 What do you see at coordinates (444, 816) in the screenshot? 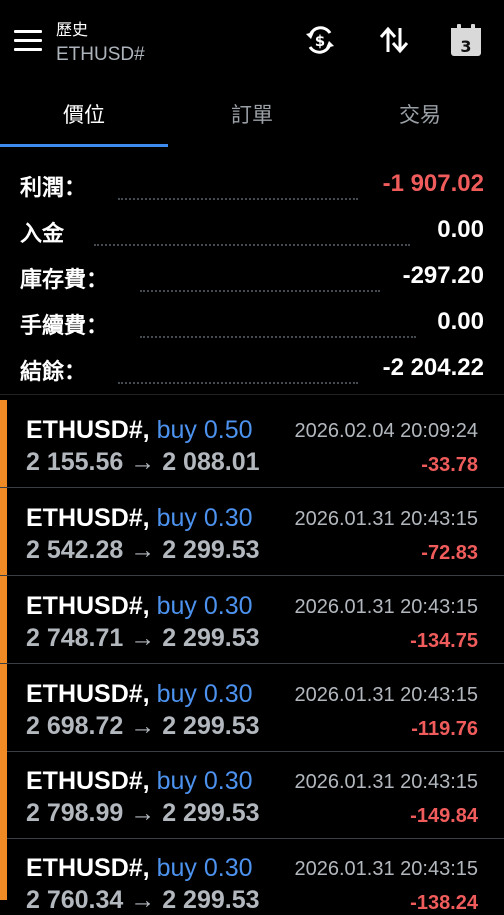
I see `deal-profit: -149.84` at bounding box center [444, 816].